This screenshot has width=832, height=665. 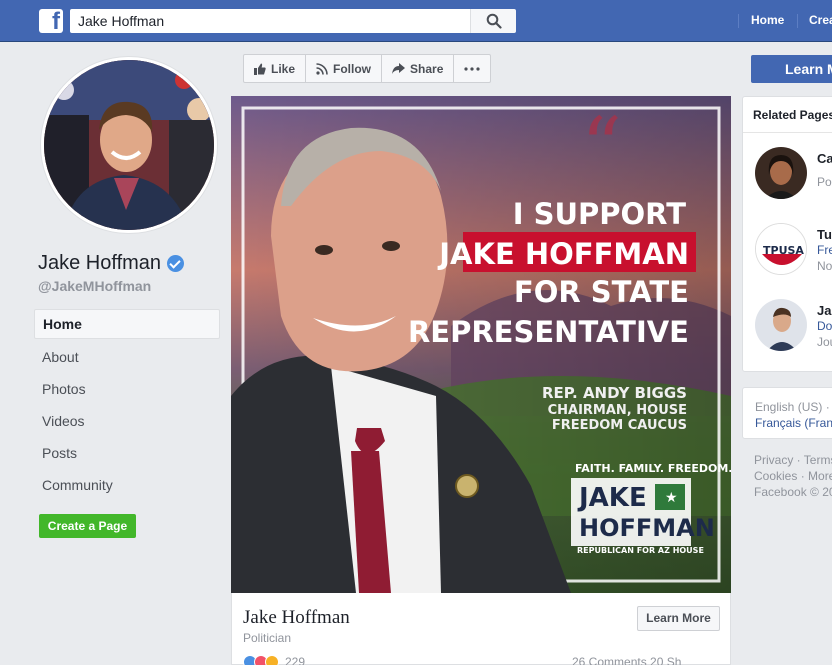 What do you see at coordinates (295, 660) in the screenshot?
I see `reactions-count: 229` at bounding box center [295, 660].